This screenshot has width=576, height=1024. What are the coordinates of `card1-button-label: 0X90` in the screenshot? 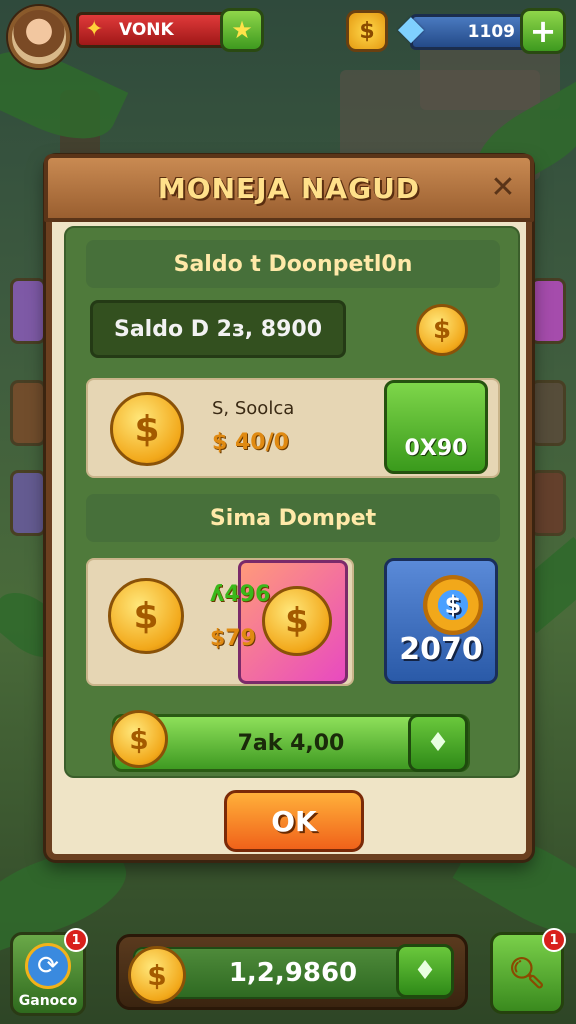 It's located at (436, 448).